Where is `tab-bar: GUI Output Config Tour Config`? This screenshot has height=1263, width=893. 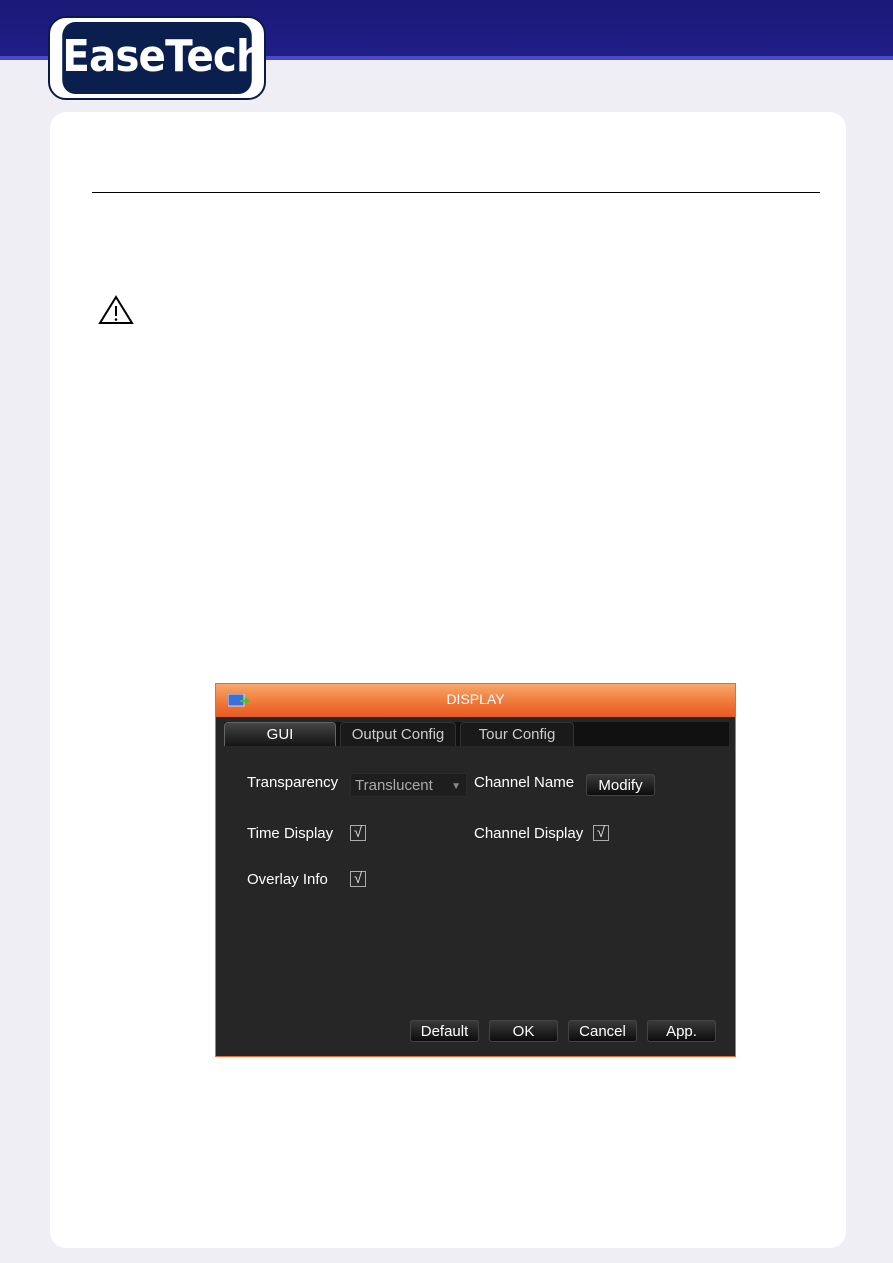
tab-bar: GUI Output Config Tour Config is located at coordinates (476, 734).